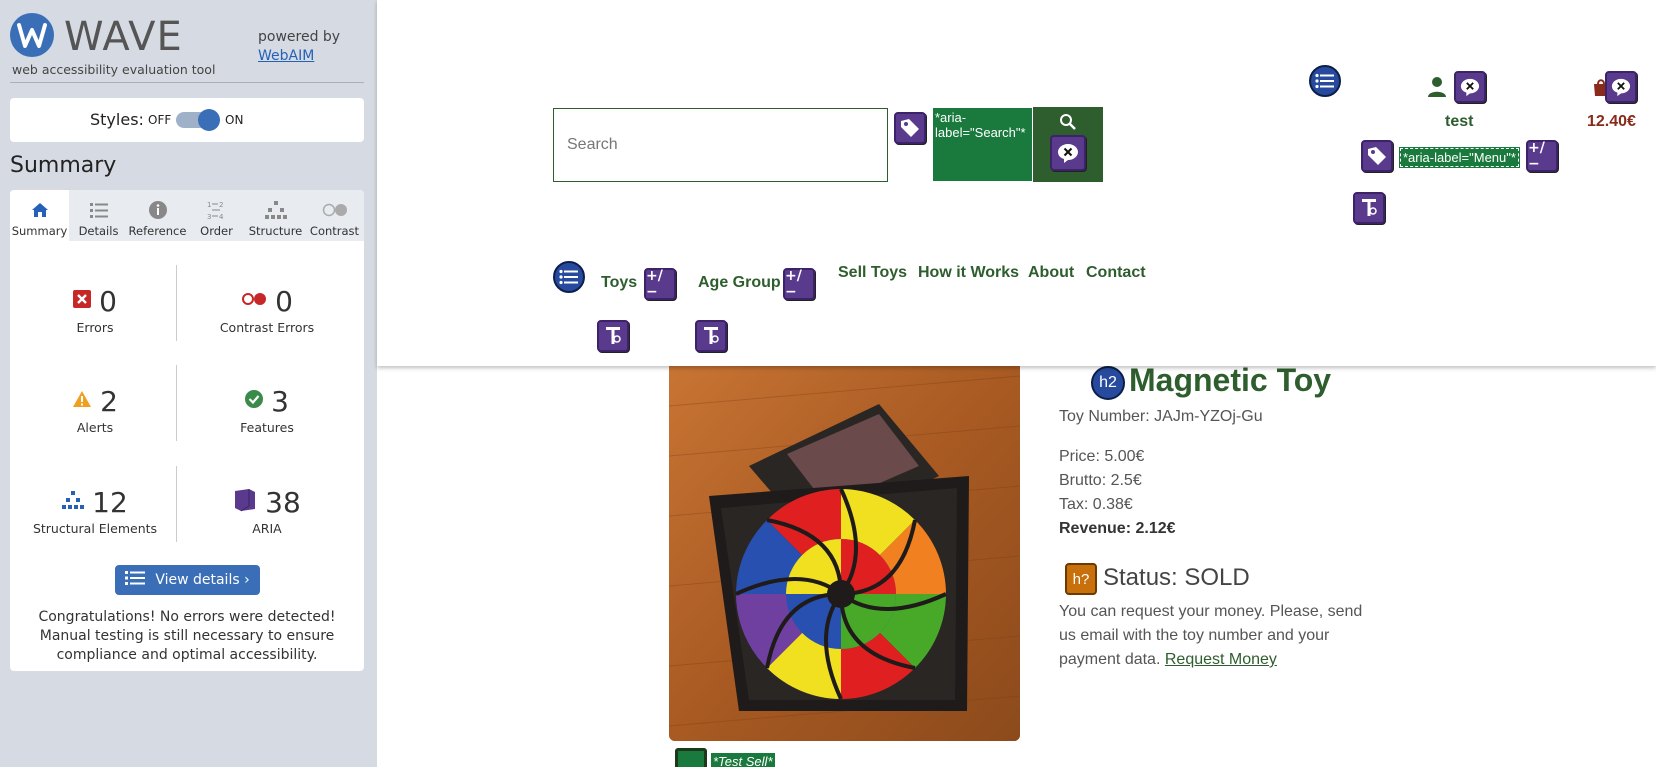  I want to click on svg-text: 1, so click(209, 205).